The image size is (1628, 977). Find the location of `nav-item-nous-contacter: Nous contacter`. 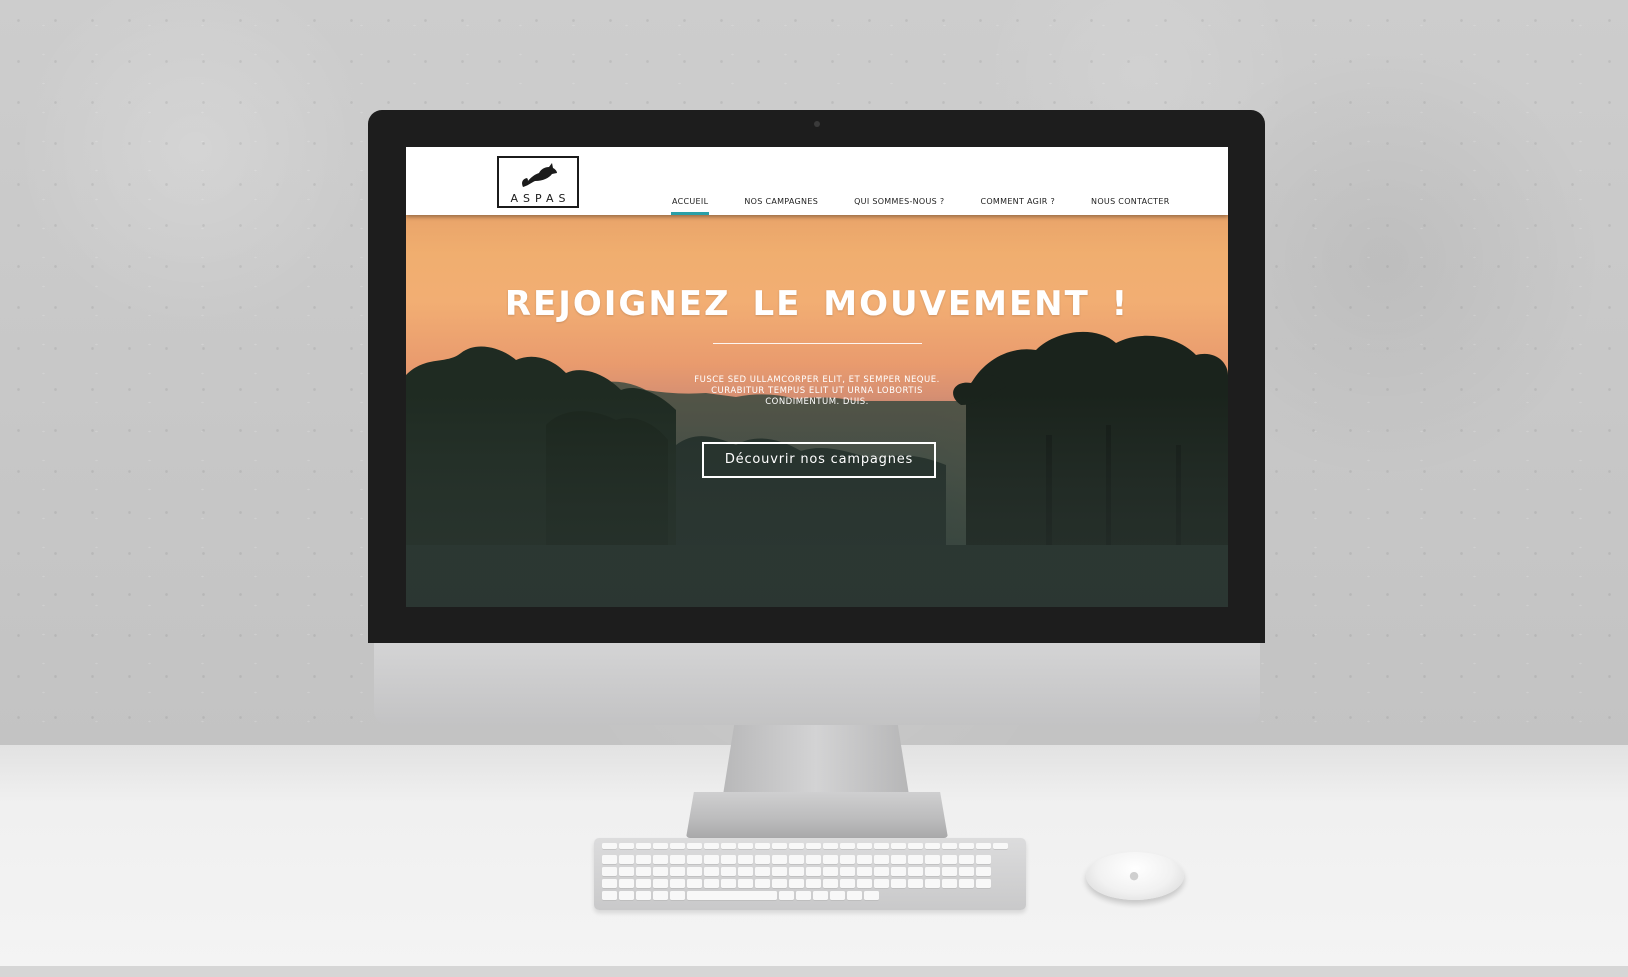

nav-item-nous-contacter: Nous contacter is located at coordinates (1130, 206).